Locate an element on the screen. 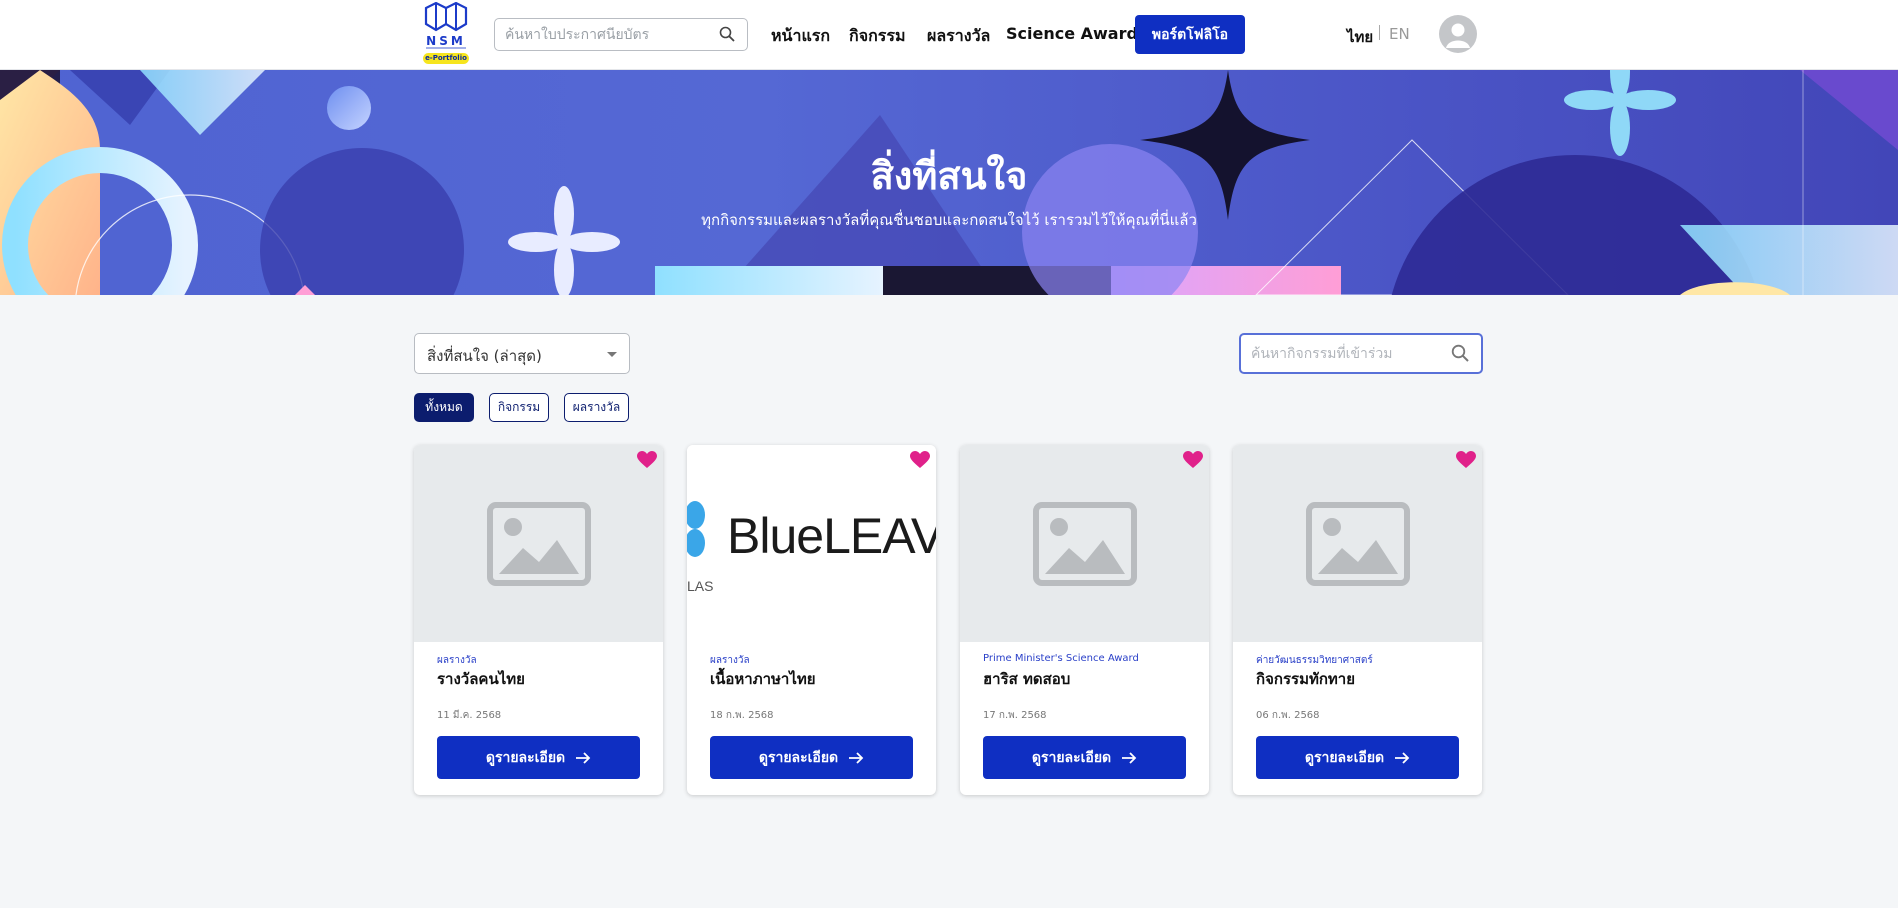 The height and width of the screenshot is (908, 1898). user-icon is located at coordinates (1458, 35).